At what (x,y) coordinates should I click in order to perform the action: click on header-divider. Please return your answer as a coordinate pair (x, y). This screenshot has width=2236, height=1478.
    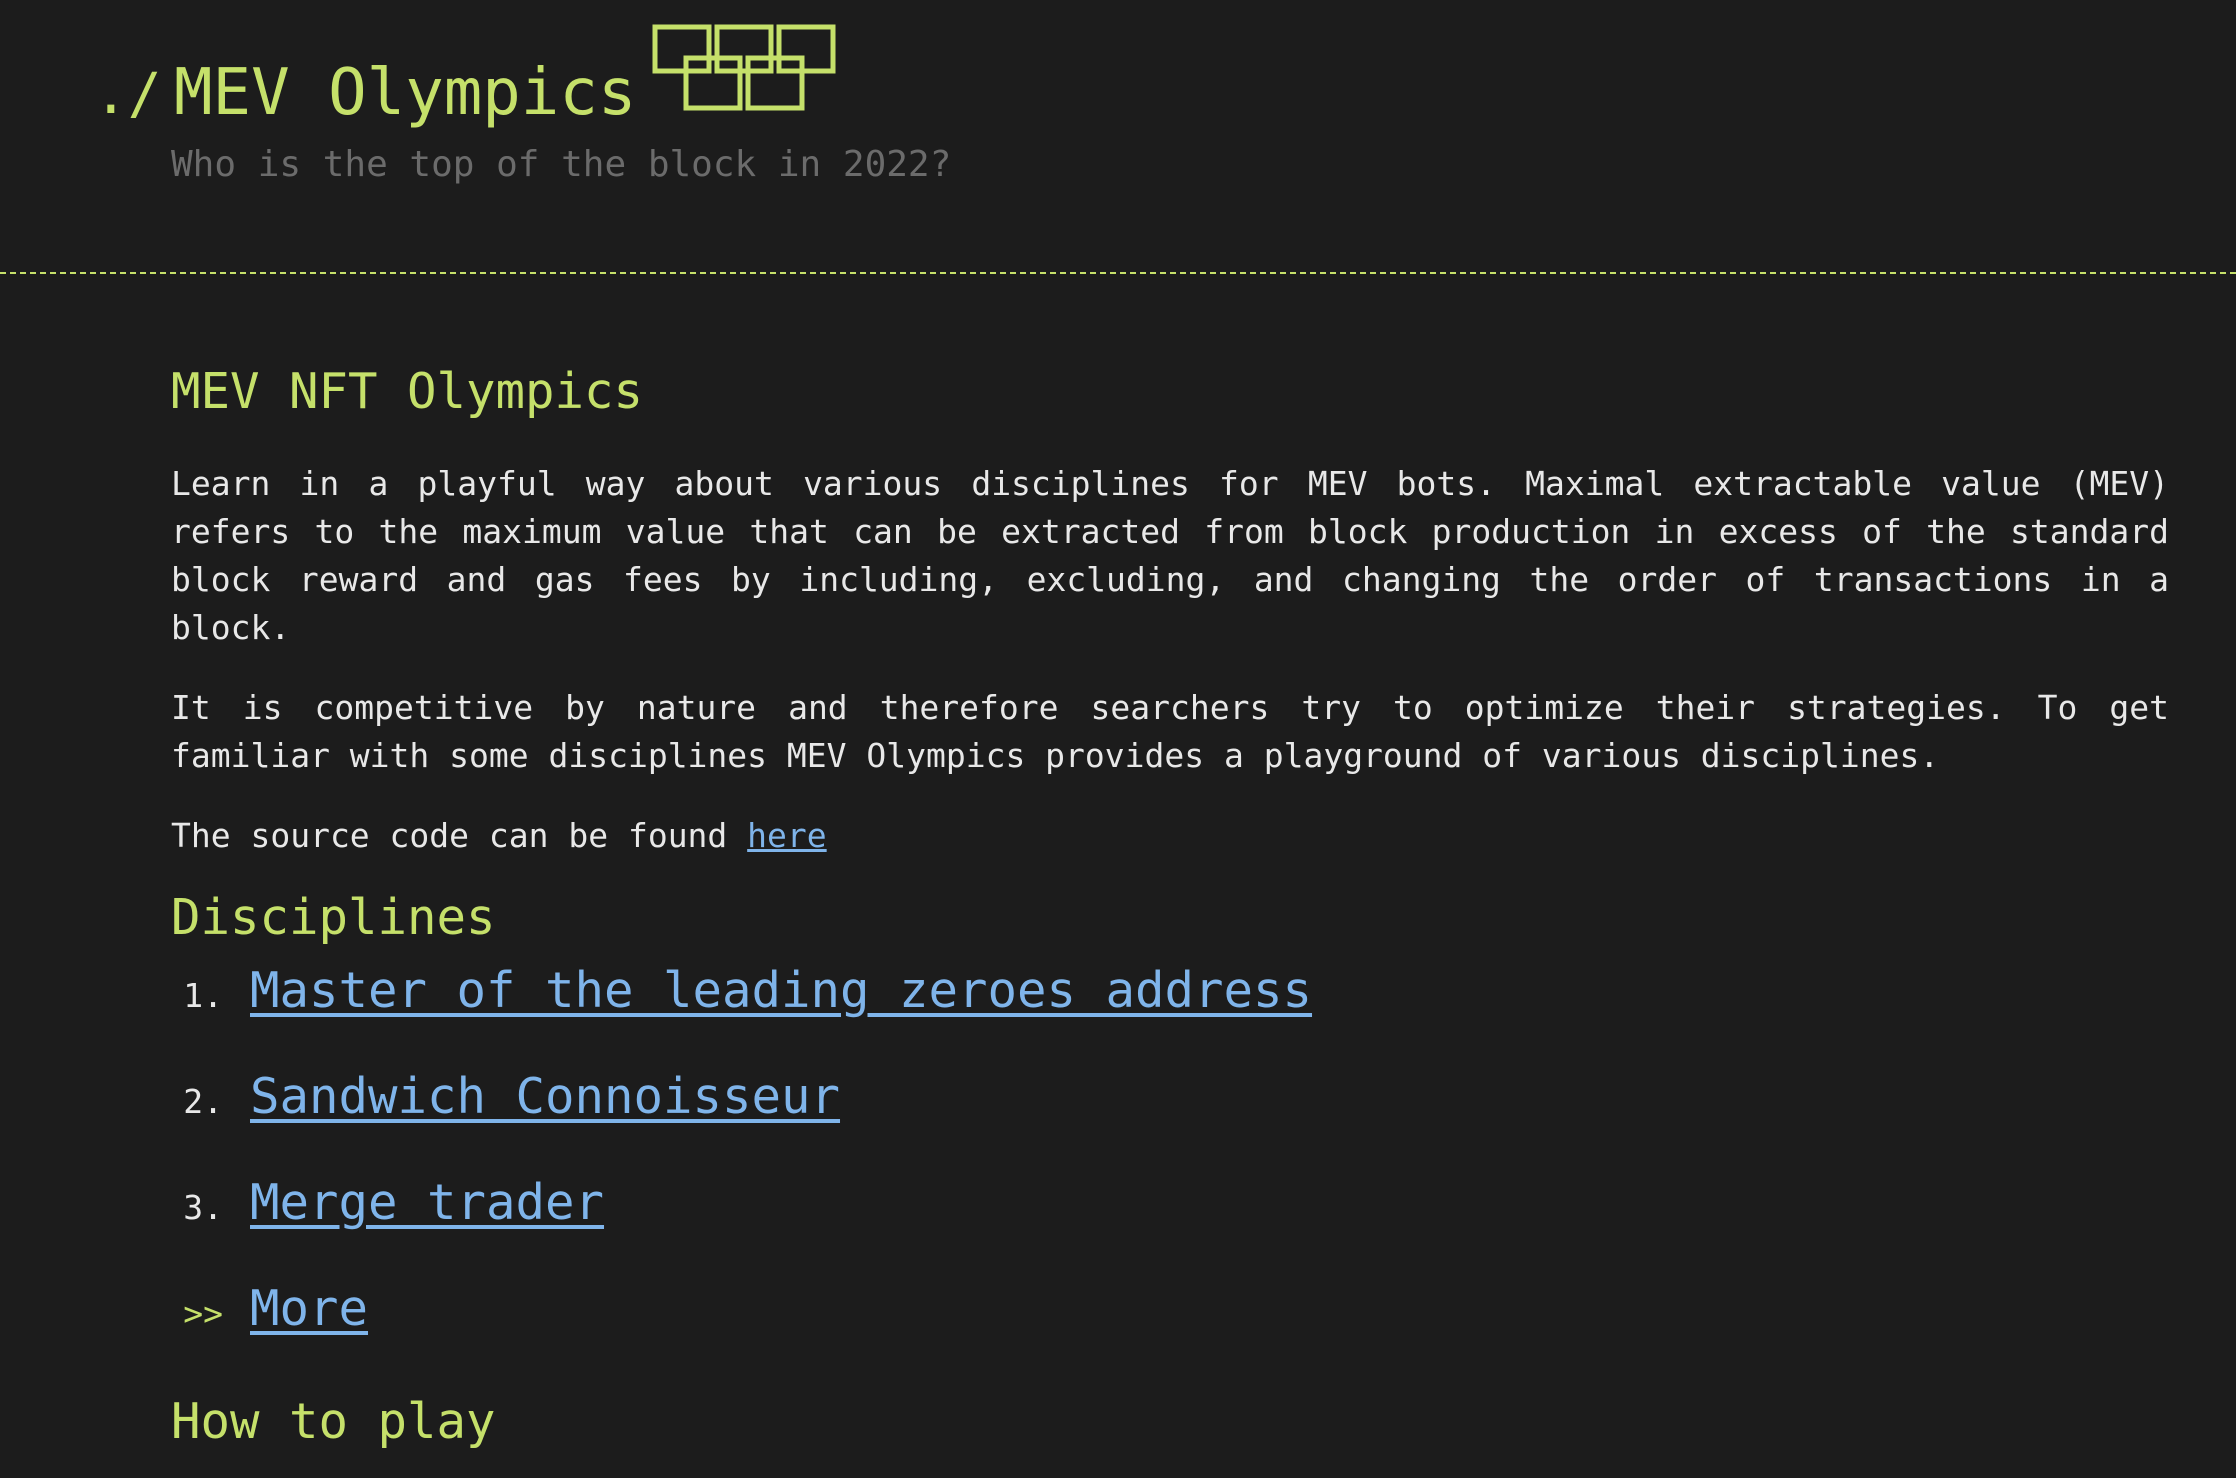
    Looking at the image, I should click on (1118, 273).